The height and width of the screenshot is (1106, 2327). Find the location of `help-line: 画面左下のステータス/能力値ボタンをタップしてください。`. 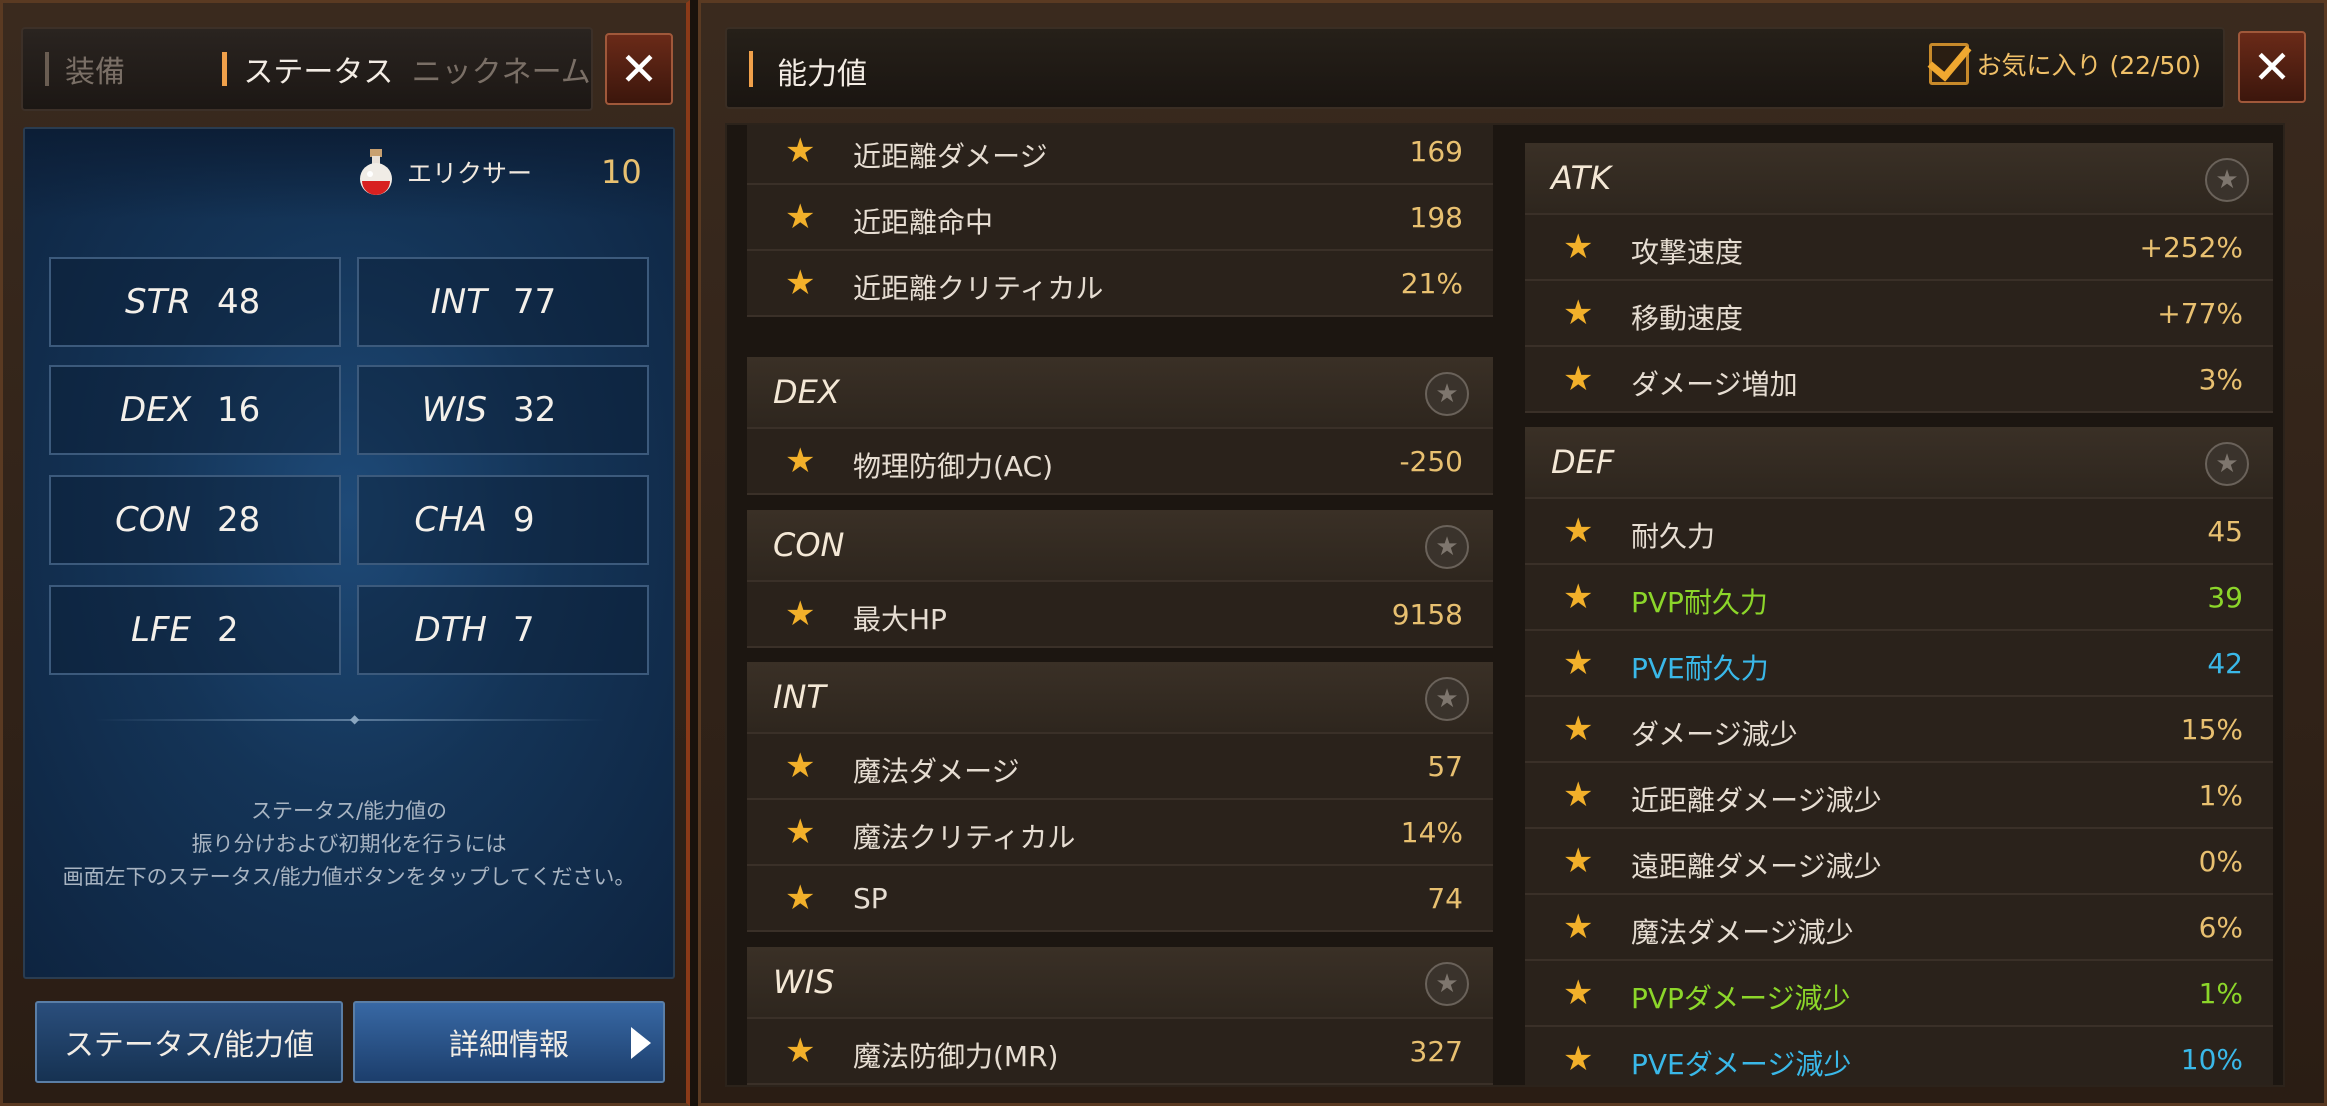

help-line: 画面左下のステータス/能力値ボタンをタップしてください。 is located at coordinates (349, 877).